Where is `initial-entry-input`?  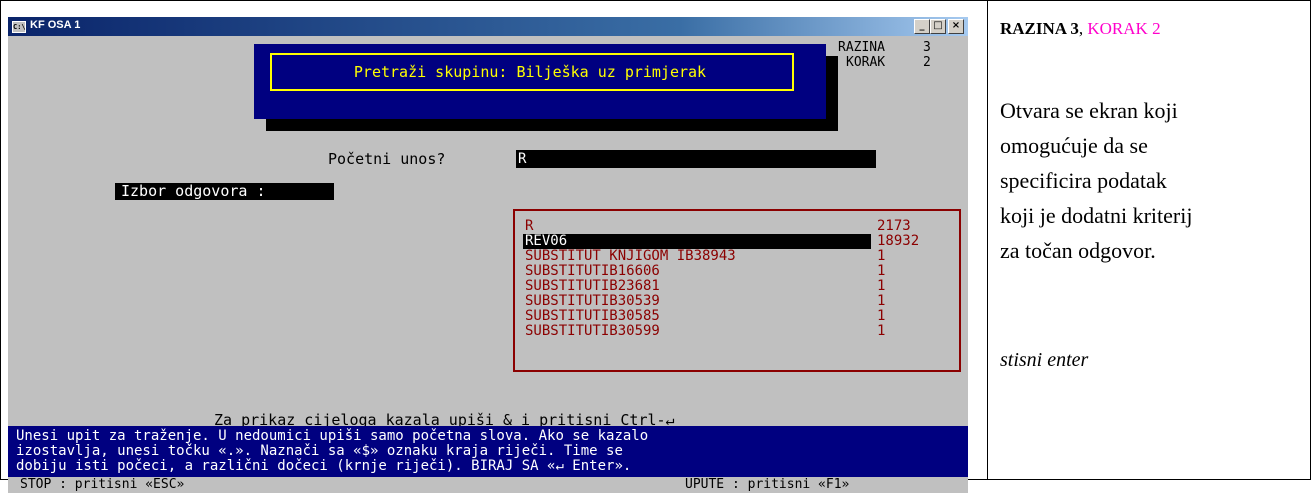
initial-entry-input is located at coordinates (696, 159).